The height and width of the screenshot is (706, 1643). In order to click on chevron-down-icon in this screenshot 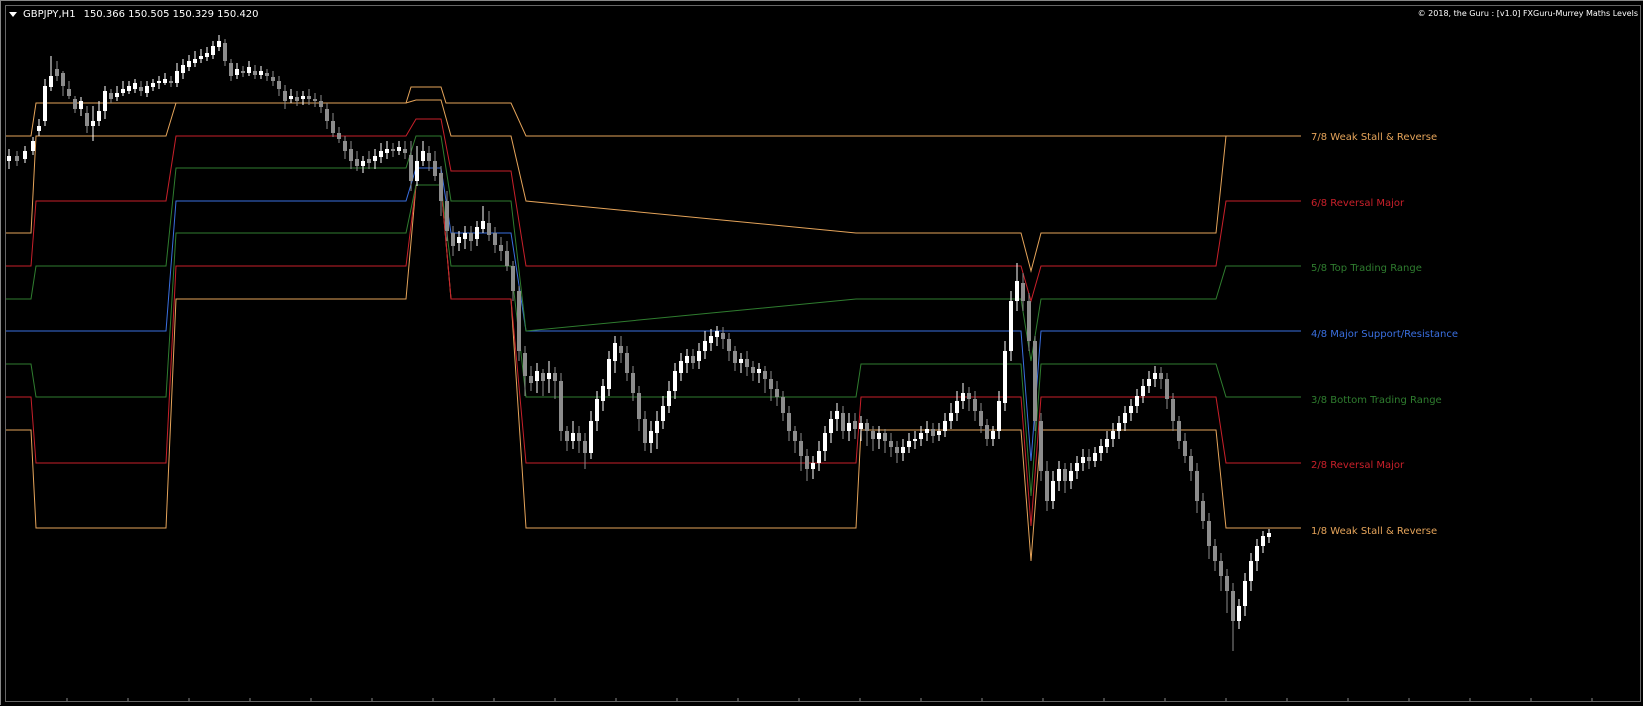, I will do `click(13, 14)`.